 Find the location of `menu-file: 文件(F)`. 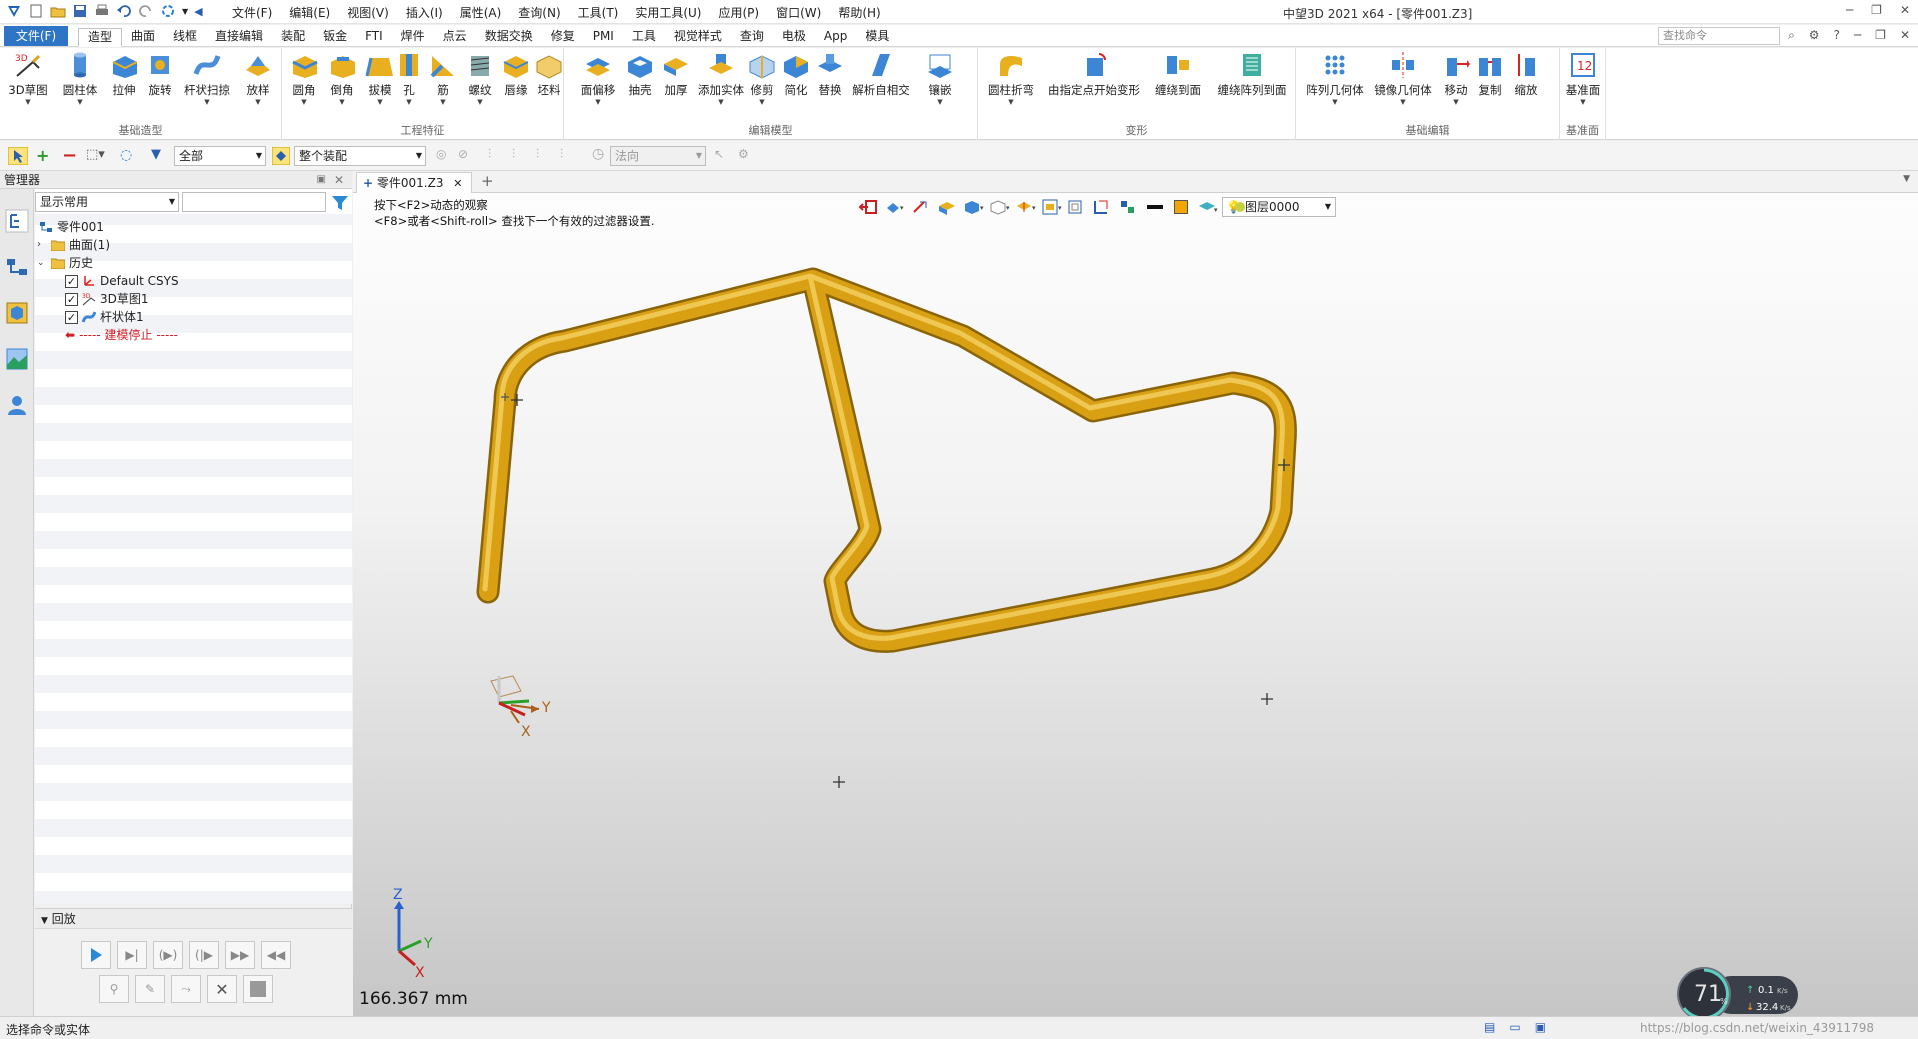

menu-file: 文件(F) is located at coordinates (252, 12).